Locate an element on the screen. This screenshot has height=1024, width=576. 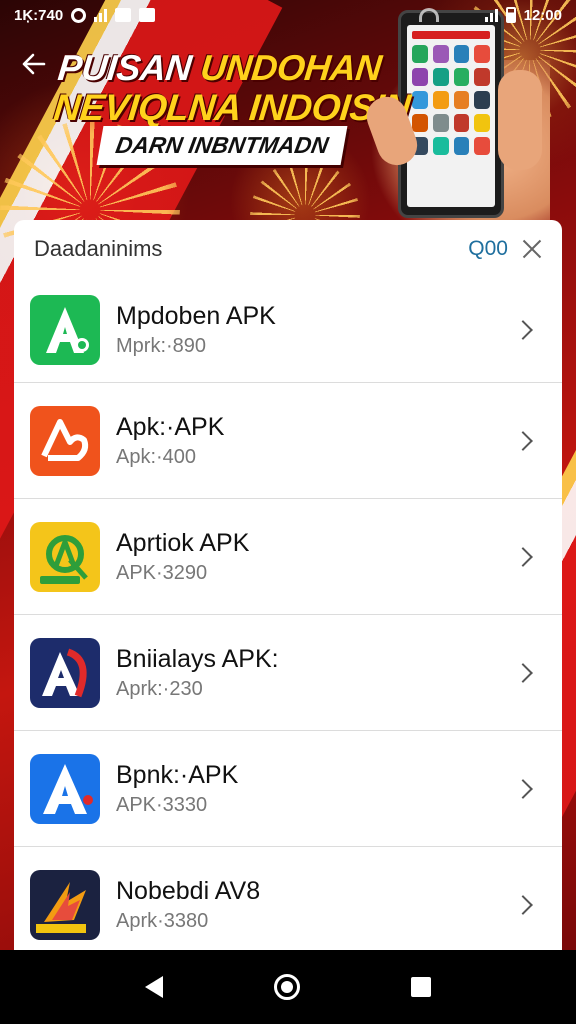
app-list-item: Bpnk:·APK APK·3330 is located at coordinates (288, 788).